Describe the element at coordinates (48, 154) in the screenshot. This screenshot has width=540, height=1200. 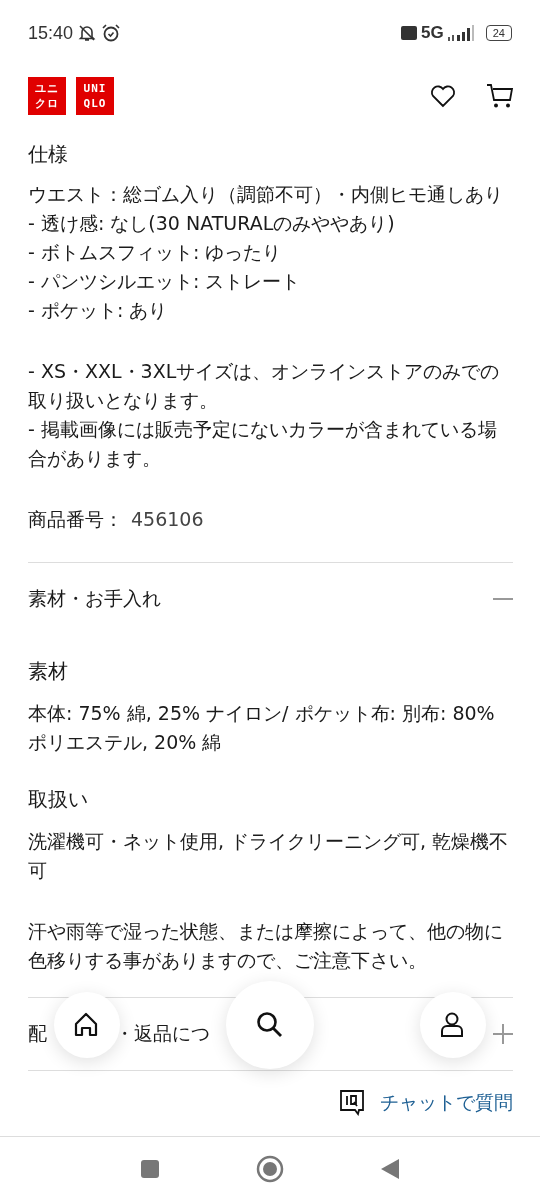
I see `section-heading: 仕様` at that location.